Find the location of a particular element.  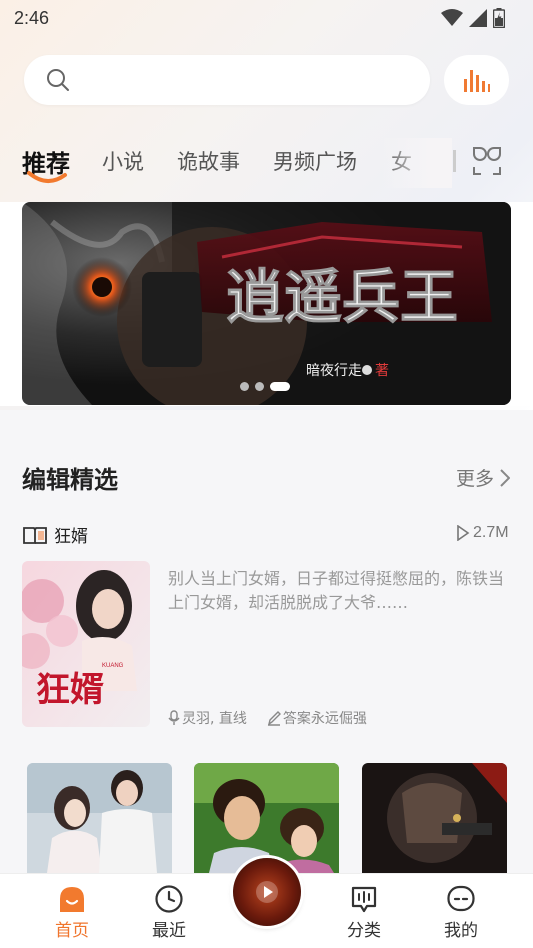

play-count: 2.7M is located at coordinates (482, 533).